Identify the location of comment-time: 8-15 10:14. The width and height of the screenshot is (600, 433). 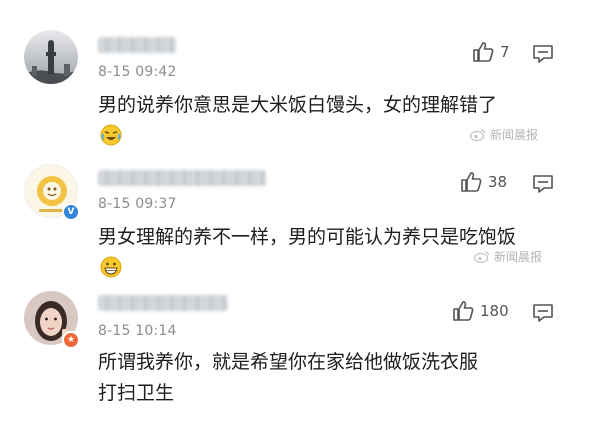
(137, 331).